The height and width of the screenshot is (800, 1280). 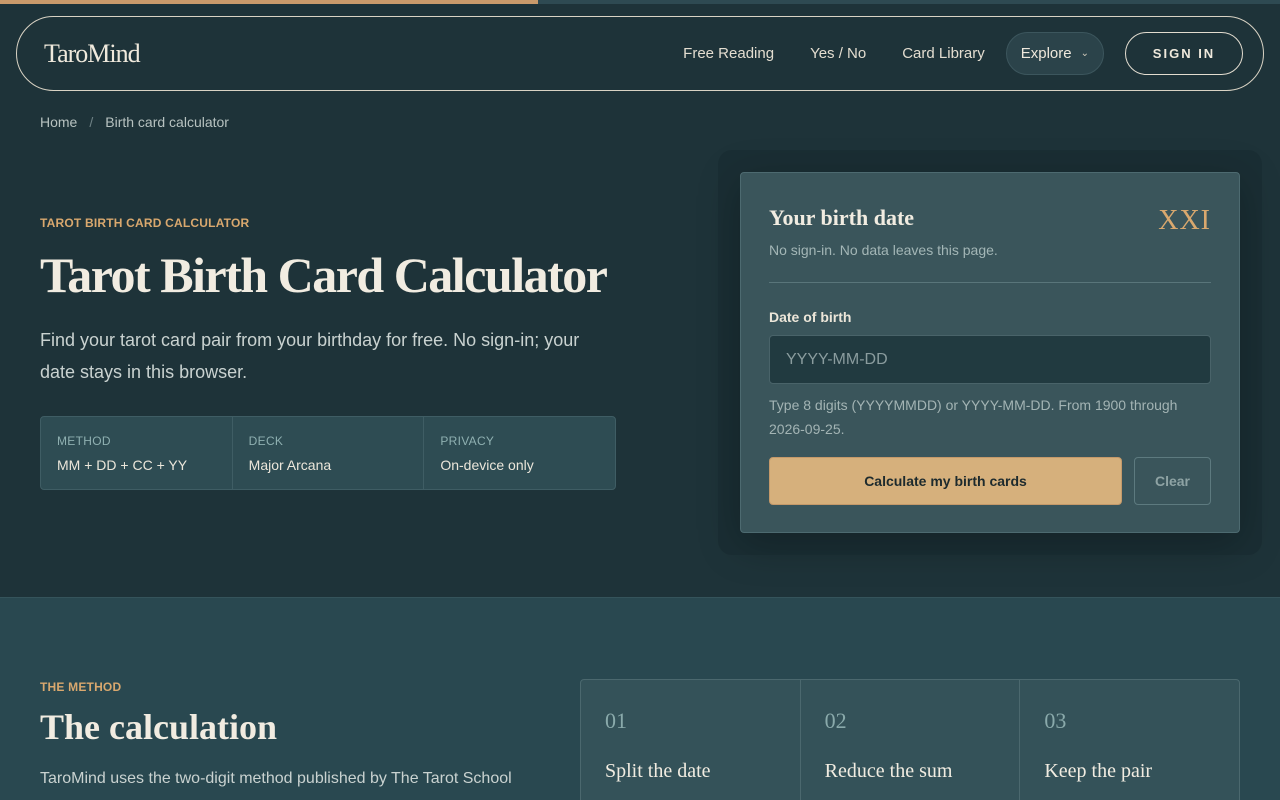 What do you see at coordinates (58, 122) in the screenshot?
I see `breadcrumb-home-link: Home` at bounding box center [58, 122].